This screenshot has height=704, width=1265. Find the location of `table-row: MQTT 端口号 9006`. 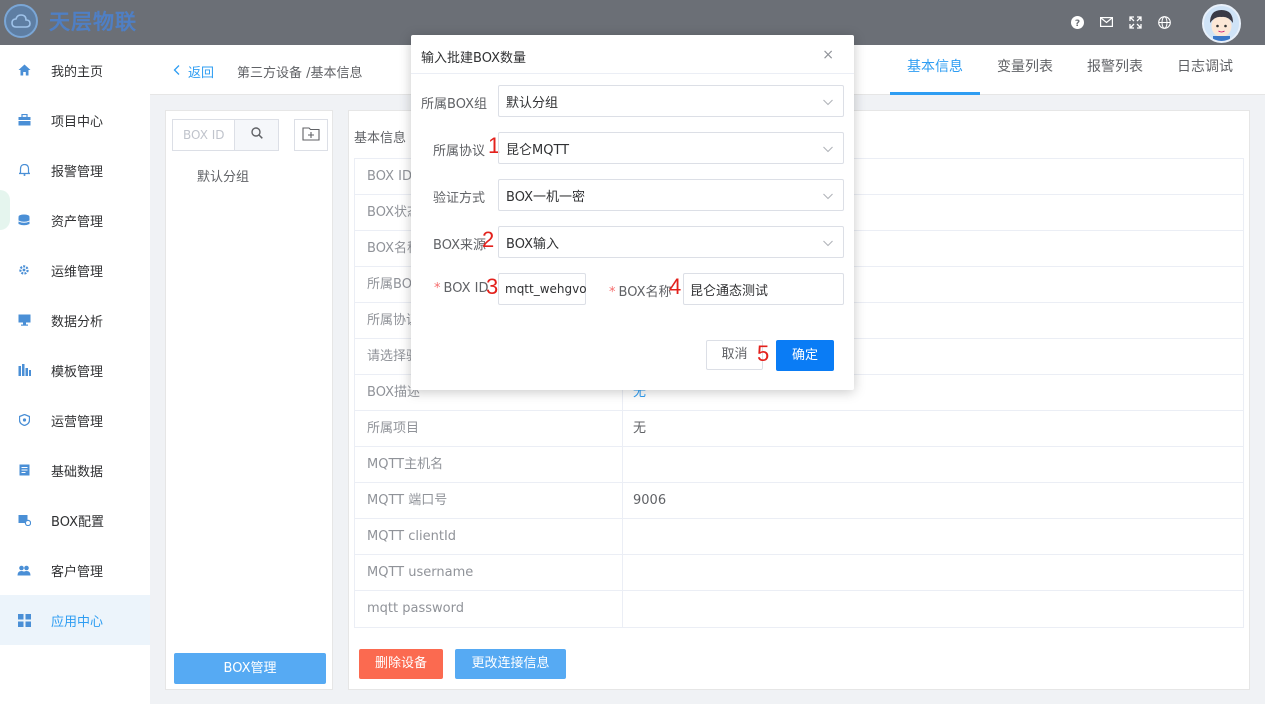

table-row: MQTT 端口号 9006 is located at coordinates (799, 501).